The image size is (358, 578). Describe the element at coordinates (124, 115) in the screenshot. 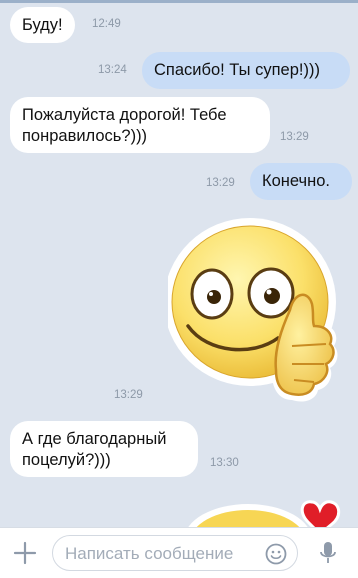

I see `message-text-line: Пожалуйста дорогой! Тебе` at that location.